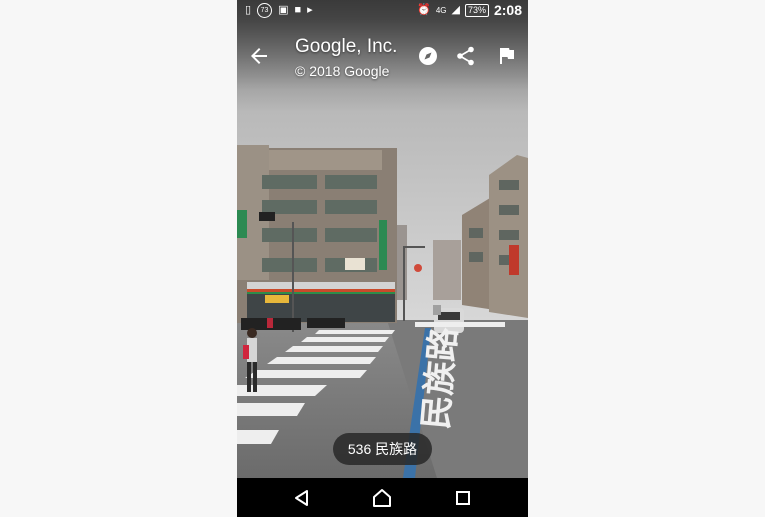 The height and width of the screenshot is (517, 765). I want to click on flag-icon, so click(507, 56).